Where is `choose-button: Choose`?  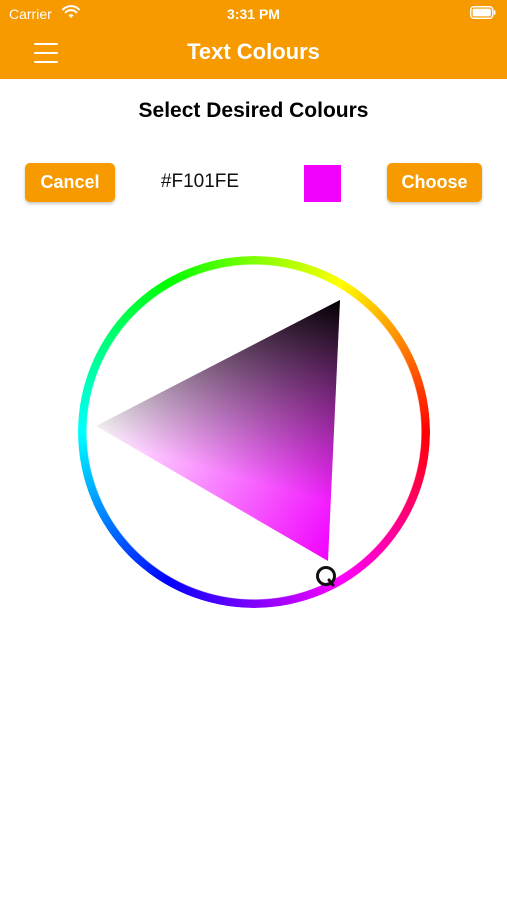
choose-button: Choose is located at coordinates (434, 182).